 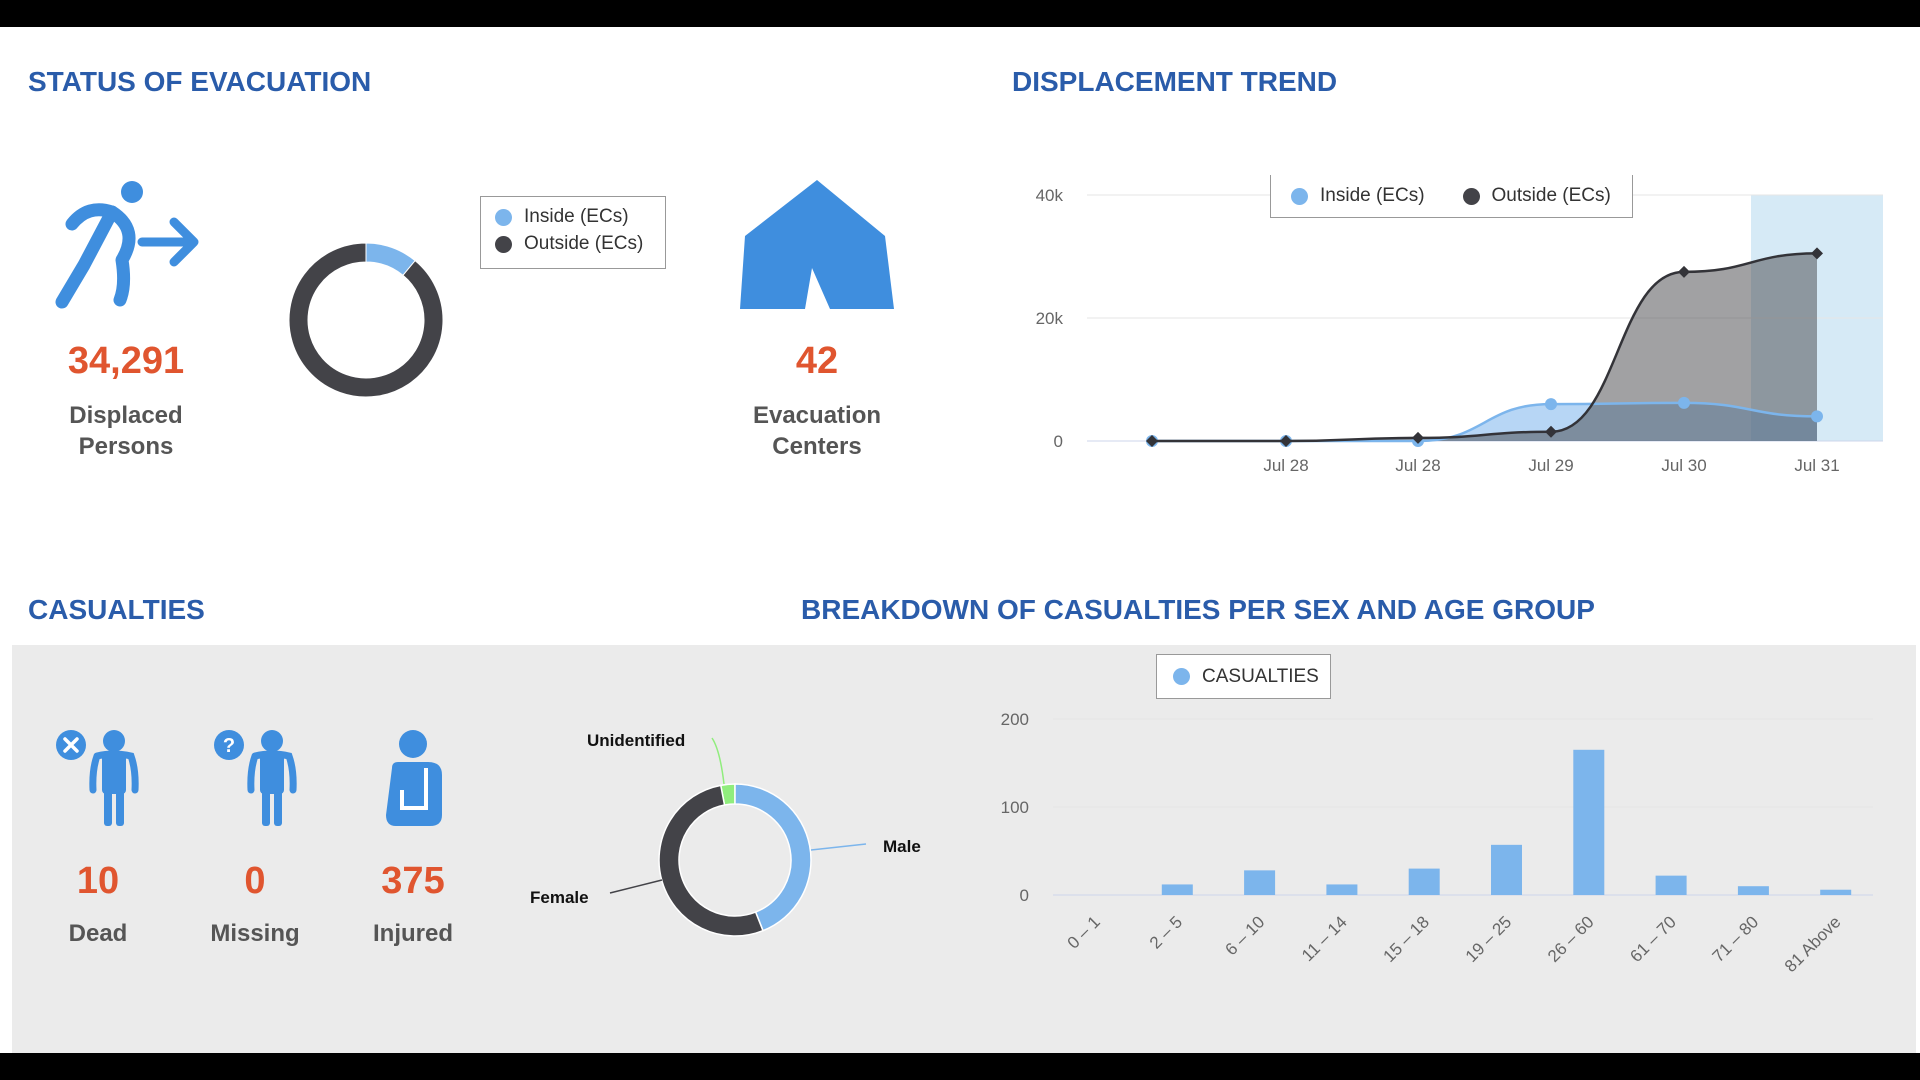 What do you see at coordinates (1084, 932) in the screenshot?
I see `x-tick-label: 0 – 1` at bounding box center [1084, 932].